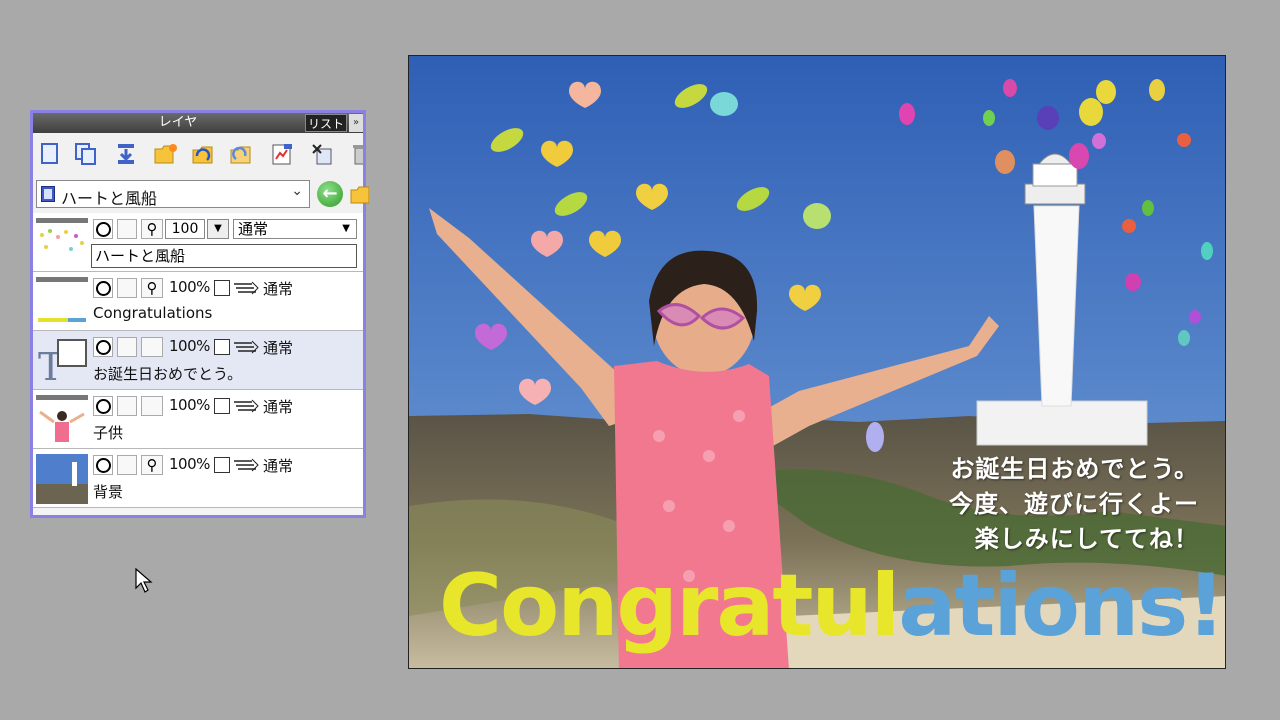 Image resolution: width=1280 pixels, height=720 pixels. I want to click on green-arrow-left-icon: ←, so click(330, 194).